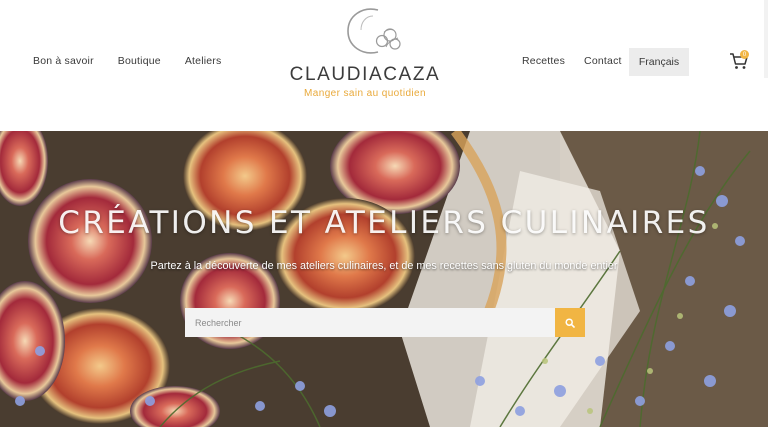 The height and width of the screenshot is (427, 768). Describe the element at coordinates (370, 322) in the screenshot. I see `search-input` at that location.